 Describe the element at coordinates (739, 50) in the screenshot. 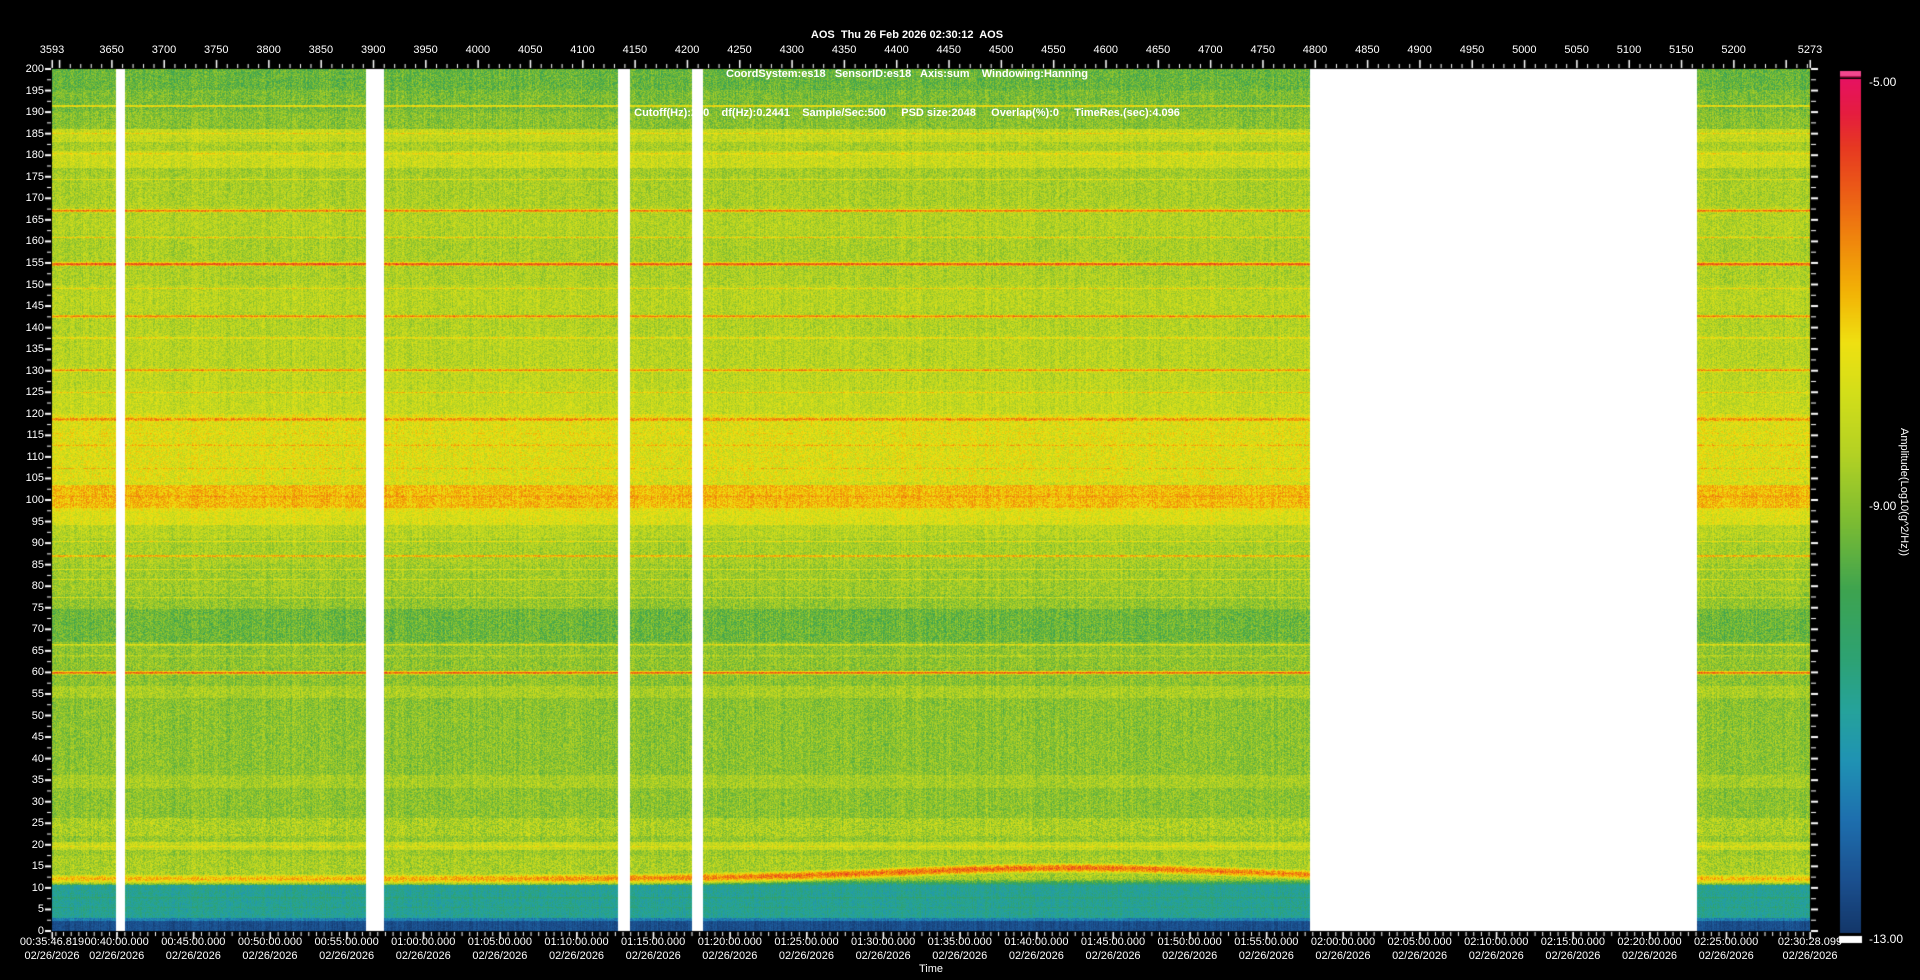

I see `top-axis-tick-label: 4250` at that location.